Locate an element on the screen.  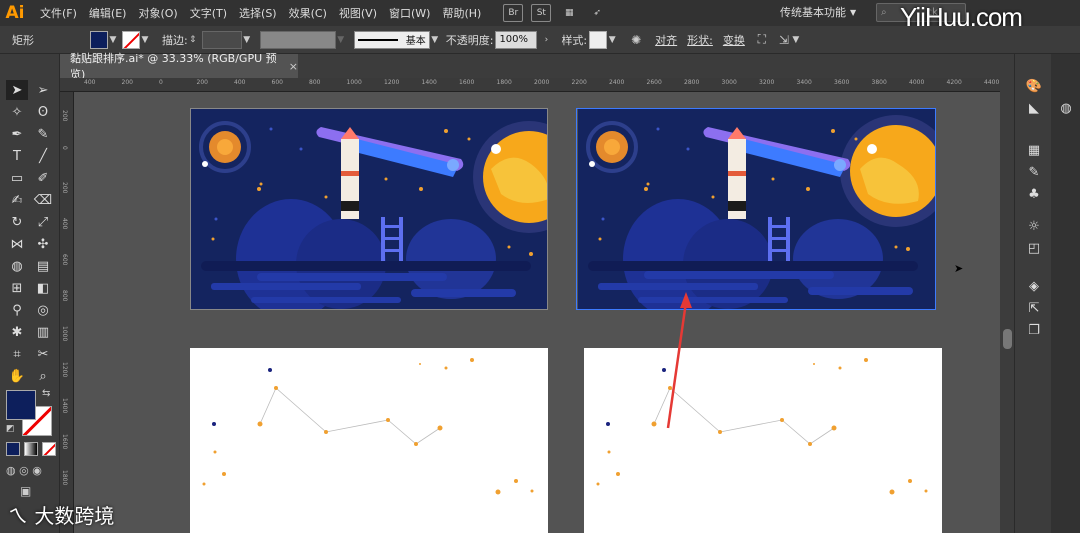
artboards-panel-icon: ❐ is located at coordinates (1034, 330).